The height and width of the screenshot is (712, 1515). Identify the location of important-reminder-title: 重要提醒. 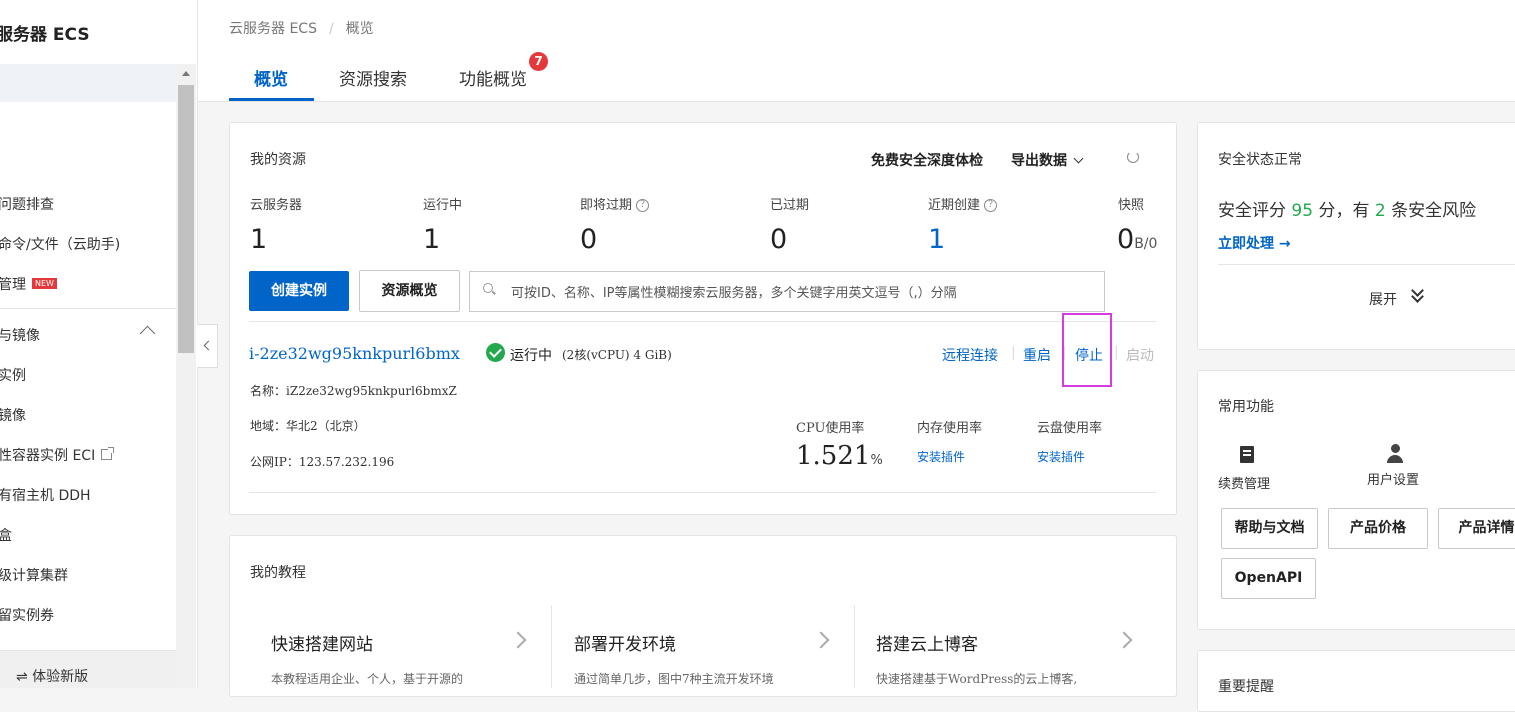
(1246, 687).